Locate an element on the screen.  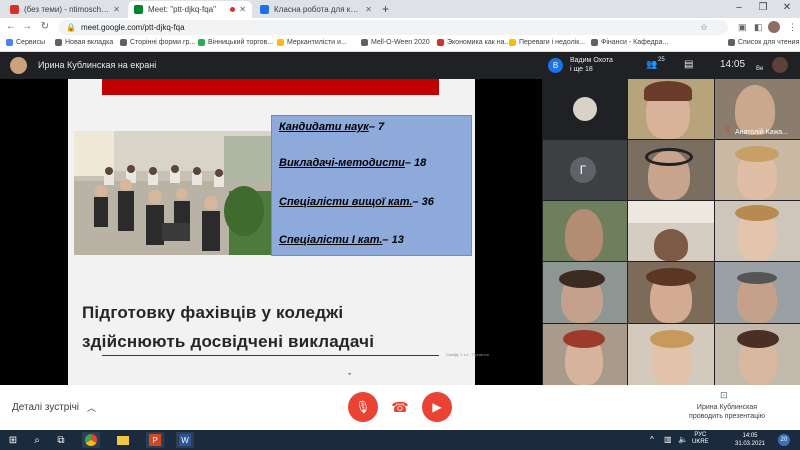
back-icon: ← is located at coordinates (11, 26).